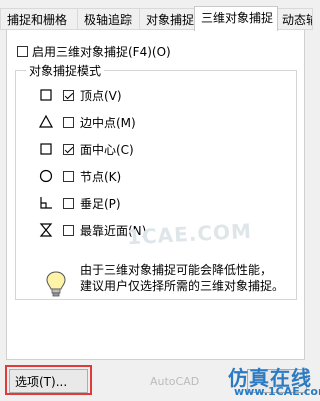 This screenshot has height=401, width=320. I want to click on tab-dynamic-input: 动态输入, so click(295, 19).